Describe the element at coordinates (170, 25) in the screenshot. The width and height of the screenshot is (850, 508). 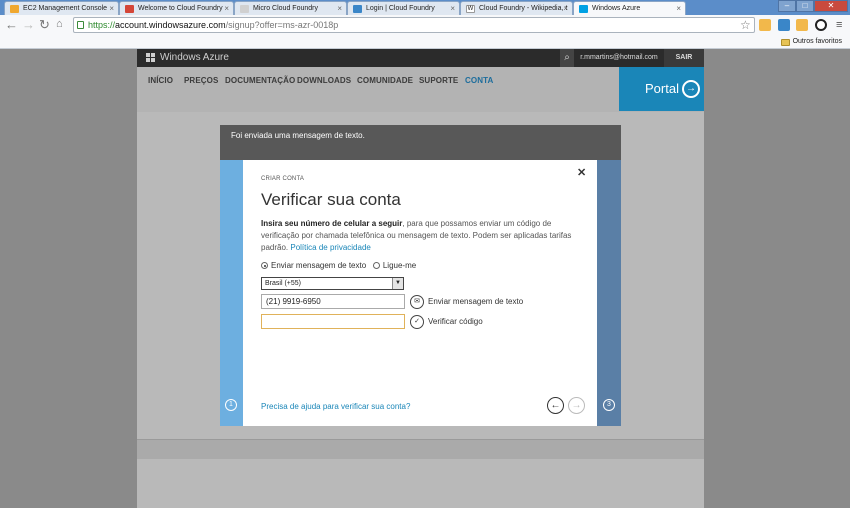
I see `url-host: account.windowsazure.com` at that location.